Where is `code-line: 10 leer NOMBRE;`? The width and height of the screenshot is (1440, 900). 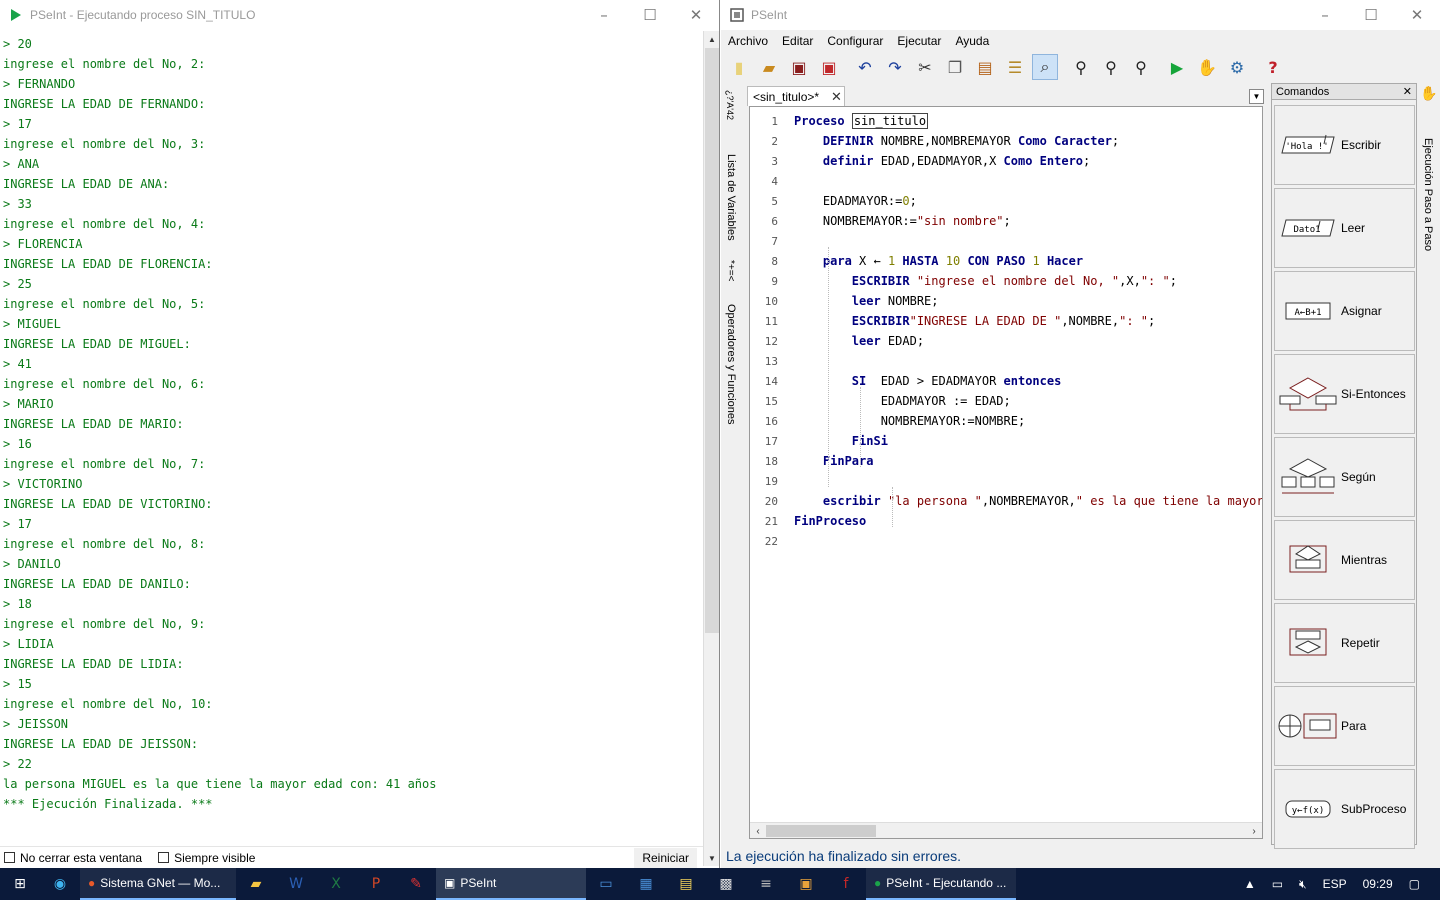
code-line: 10 leer NOMBRE; is located at coordinates (1005, 301).